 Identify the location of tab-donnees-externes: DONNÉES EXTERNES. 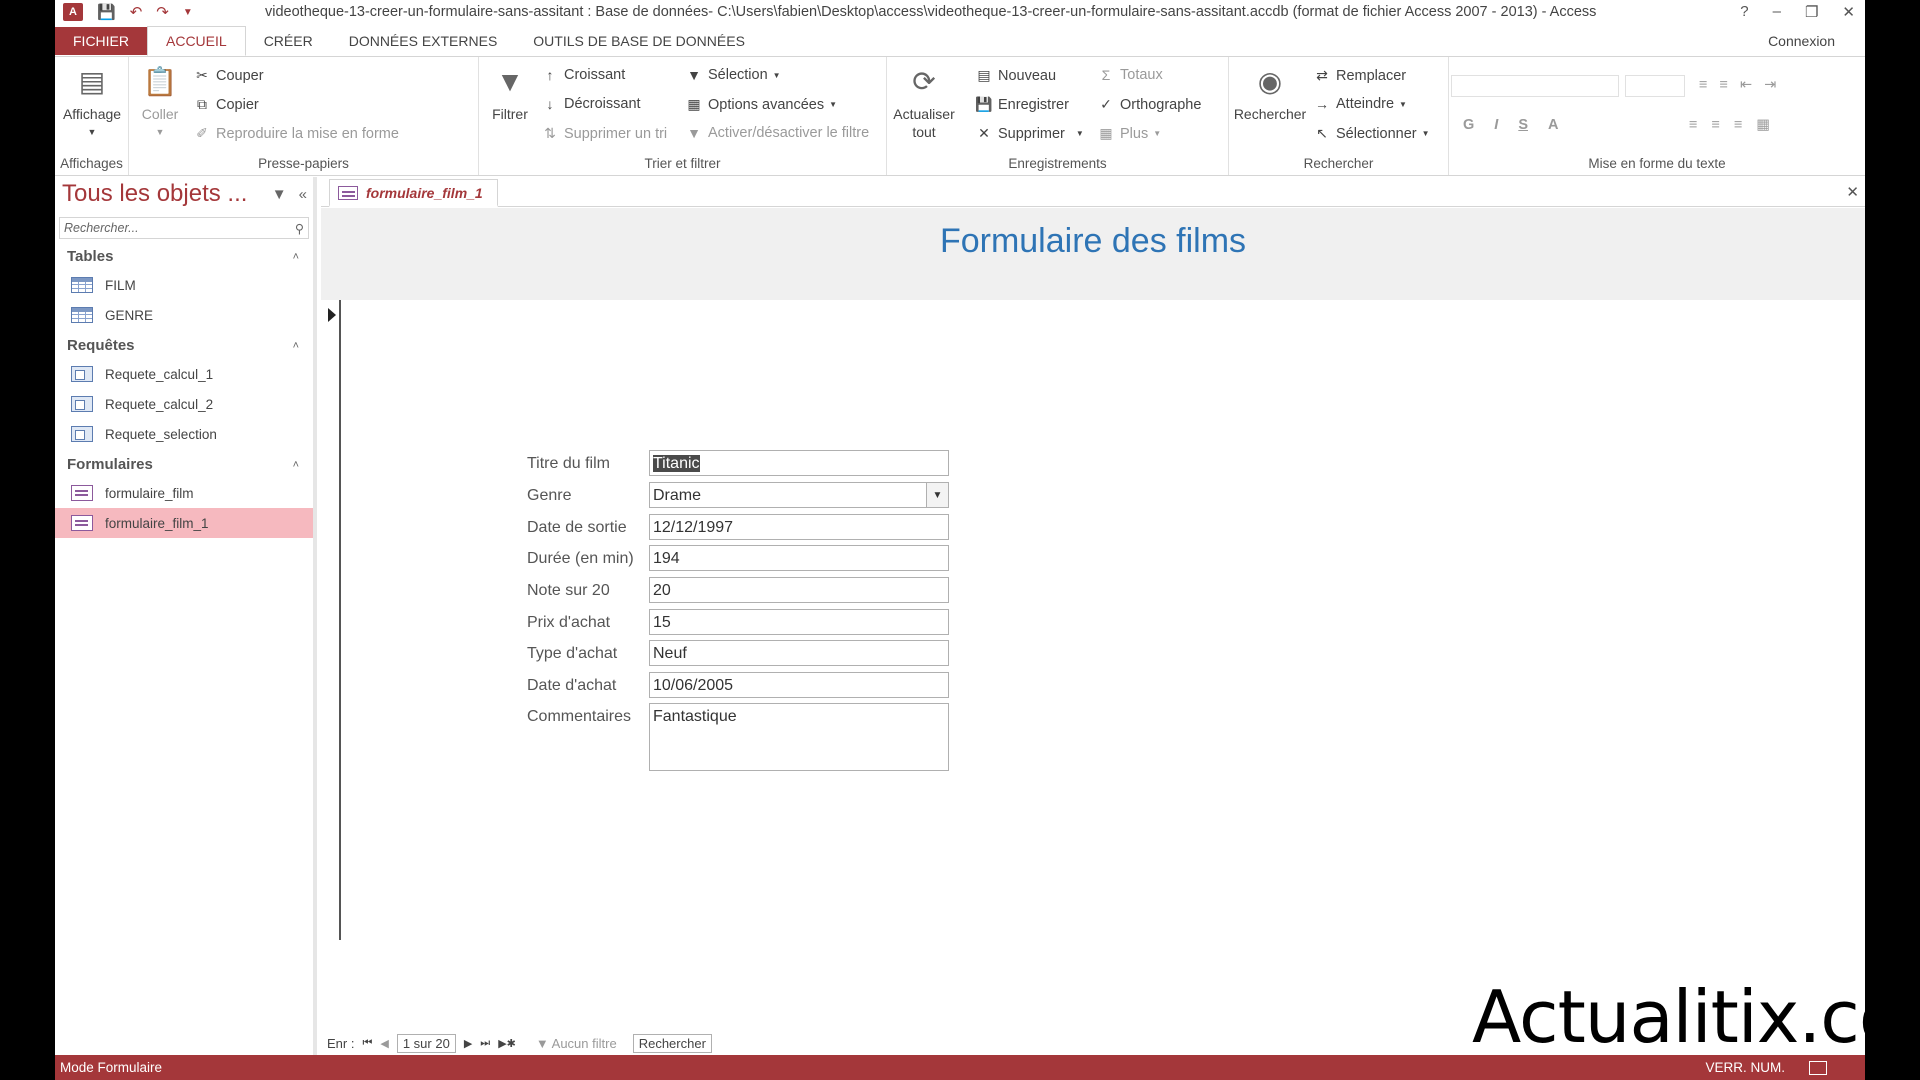
(423, 41).